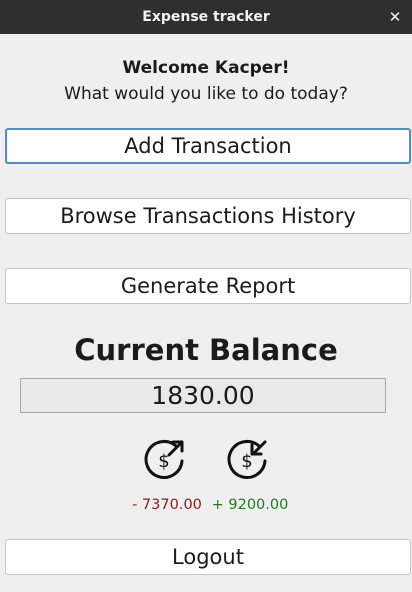  What do you see at coordinates (206, 68) in the screenshot?
I see `welcome-message: Welcome Kacper!` at bounding box center [206, 68].